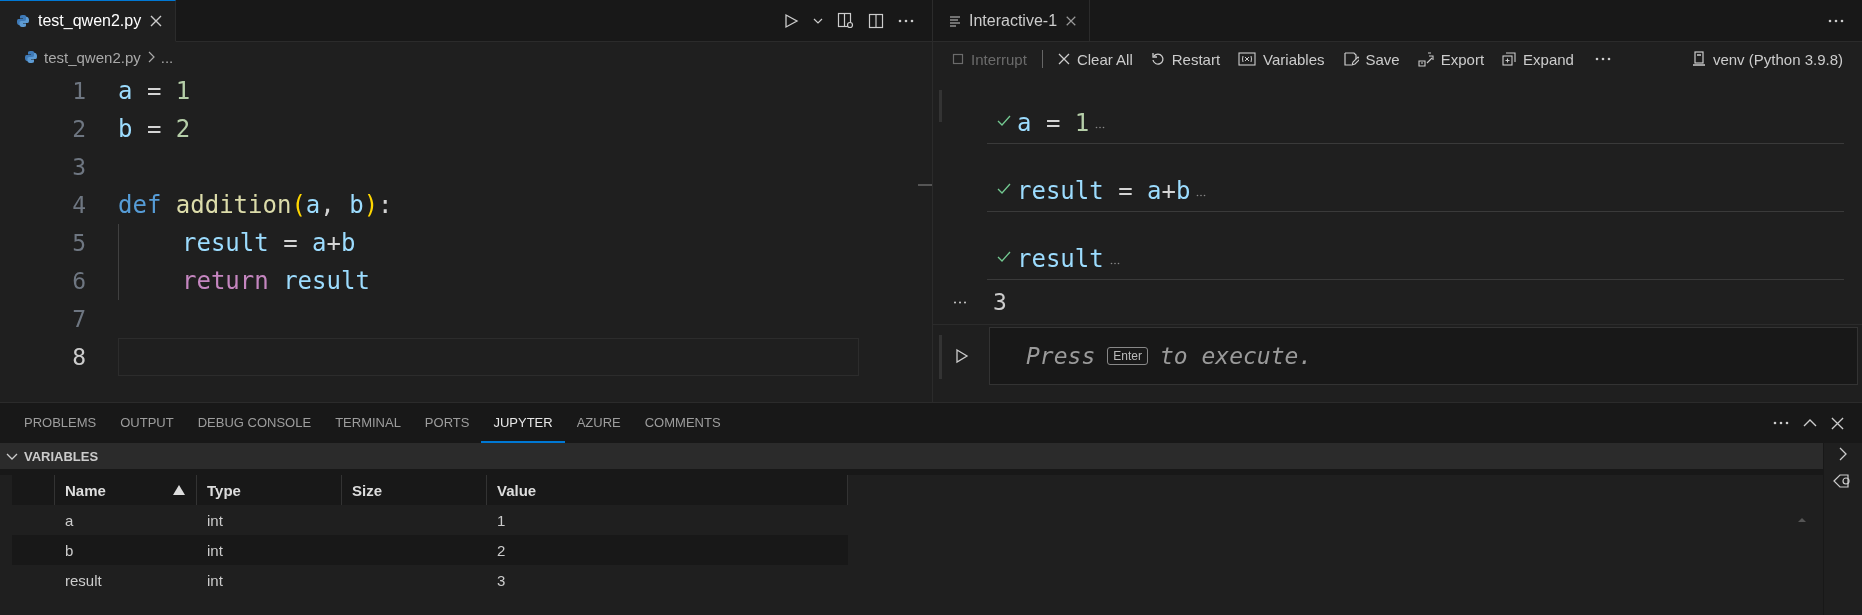 The width and height of the screenshot is (1862, 615). Describe the element at coordinates (83, 580) in the screenshot. I see `table-cell: result` at that location.